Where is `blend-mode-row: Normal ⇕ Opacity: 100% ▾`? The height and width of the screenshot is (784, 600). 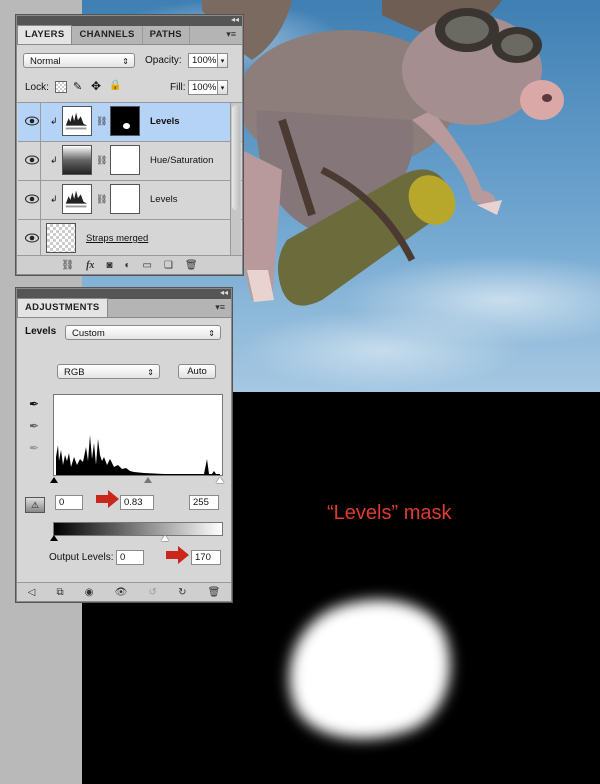 blend-mode-row: Normal ⇕ Opacity: 100% ▾ is located at coordinates (129, 61).